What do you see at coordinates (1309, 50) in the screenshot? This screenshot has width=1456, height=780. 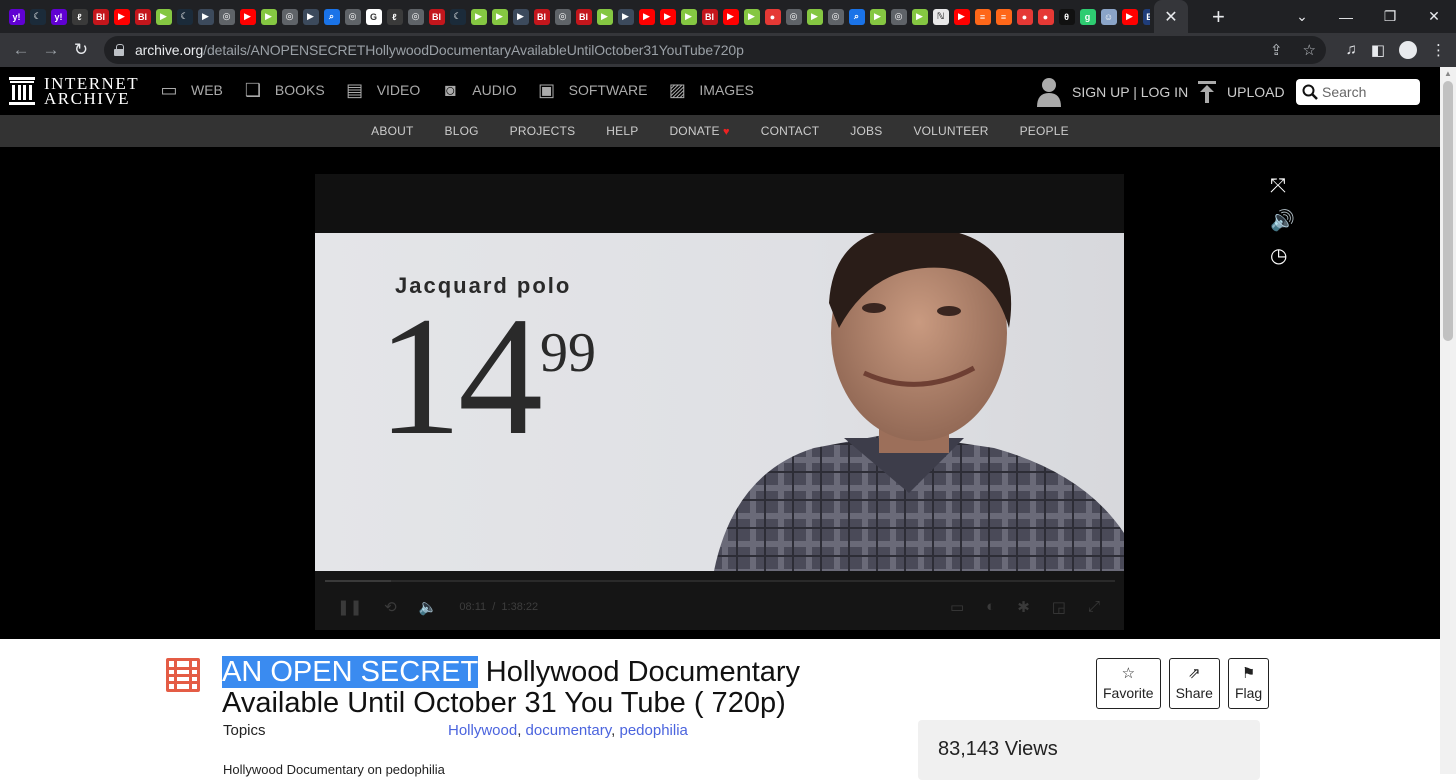 I see `bookmark-star-icon: ☆` at bounding box center [1309, 50].